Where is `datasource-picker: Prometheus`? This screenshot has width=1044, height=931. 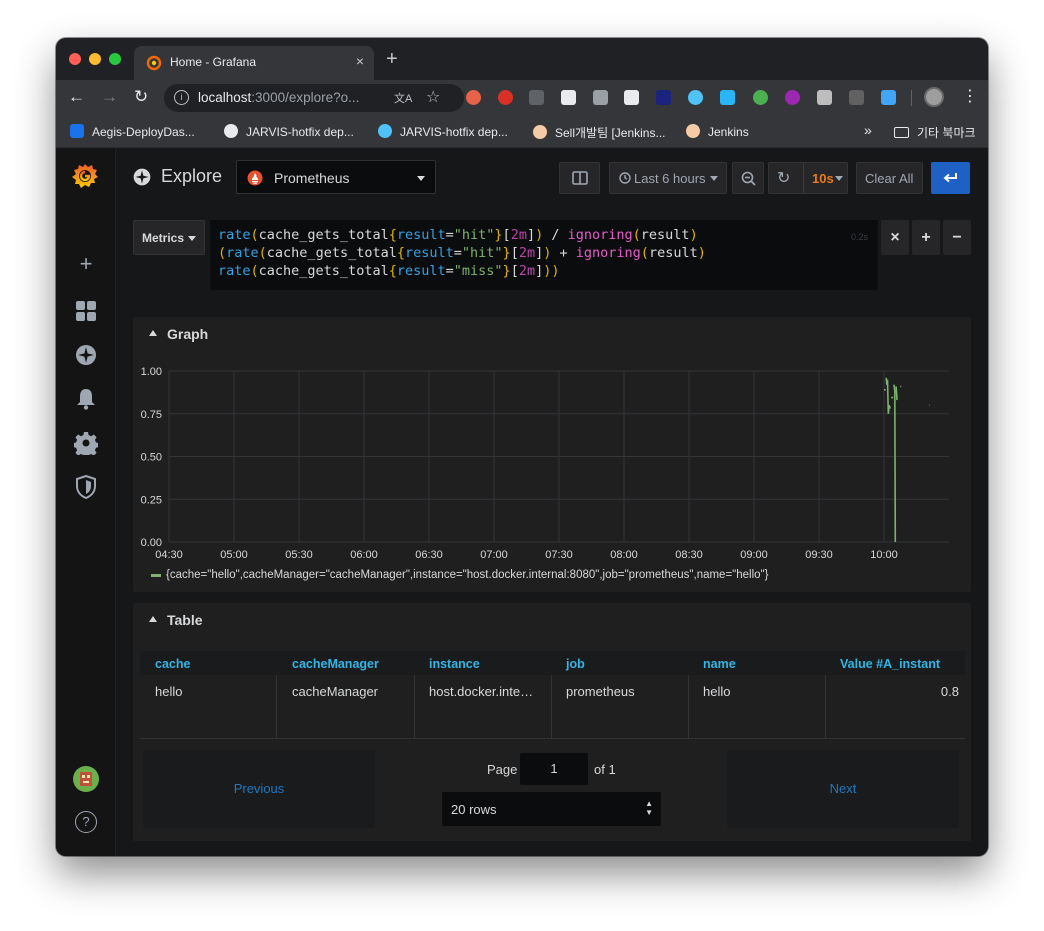 datasource-picker: Prometheus is located at coordinates (336, 177).